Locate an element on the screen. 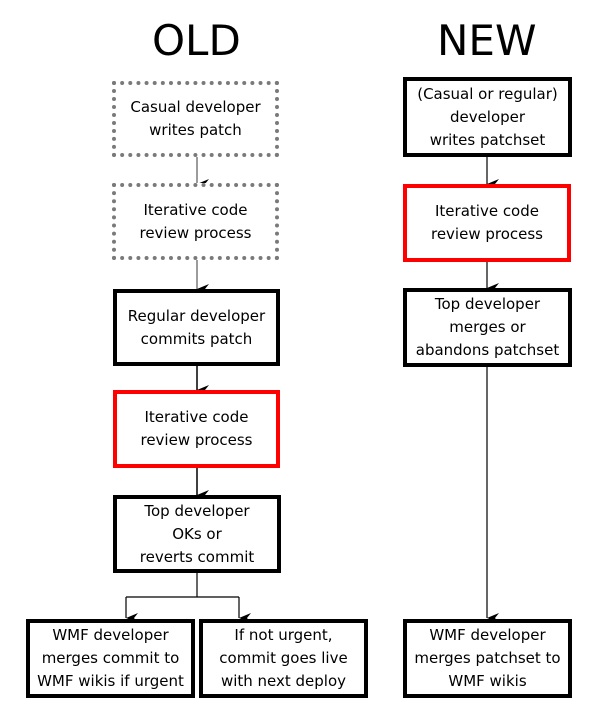  old-step-code-review-1: Iterative code review process is located at coordinates (195, 221).